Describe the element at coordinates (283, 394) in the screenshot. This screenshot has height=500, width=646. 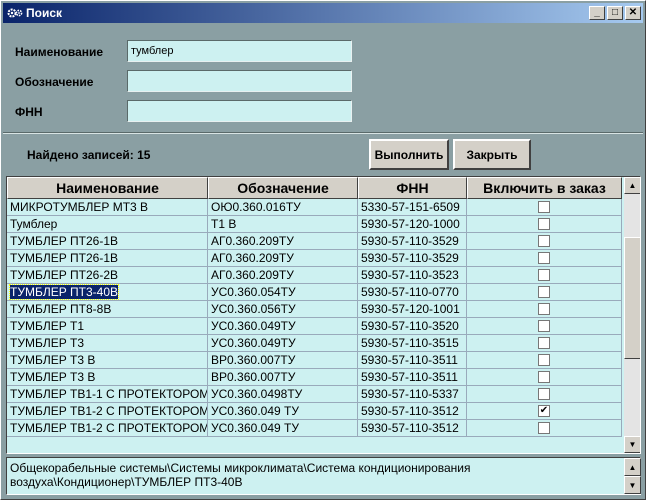
I see `cell-designation: УС0.360.0498ТУ` at that location.